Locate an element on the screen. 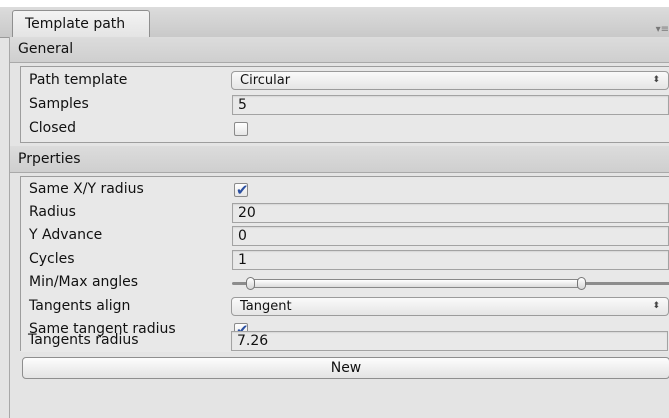 The image size is (669, 418). row-tangents-radius: Tangents radius 7.26 is located at coordinates (344, 341).